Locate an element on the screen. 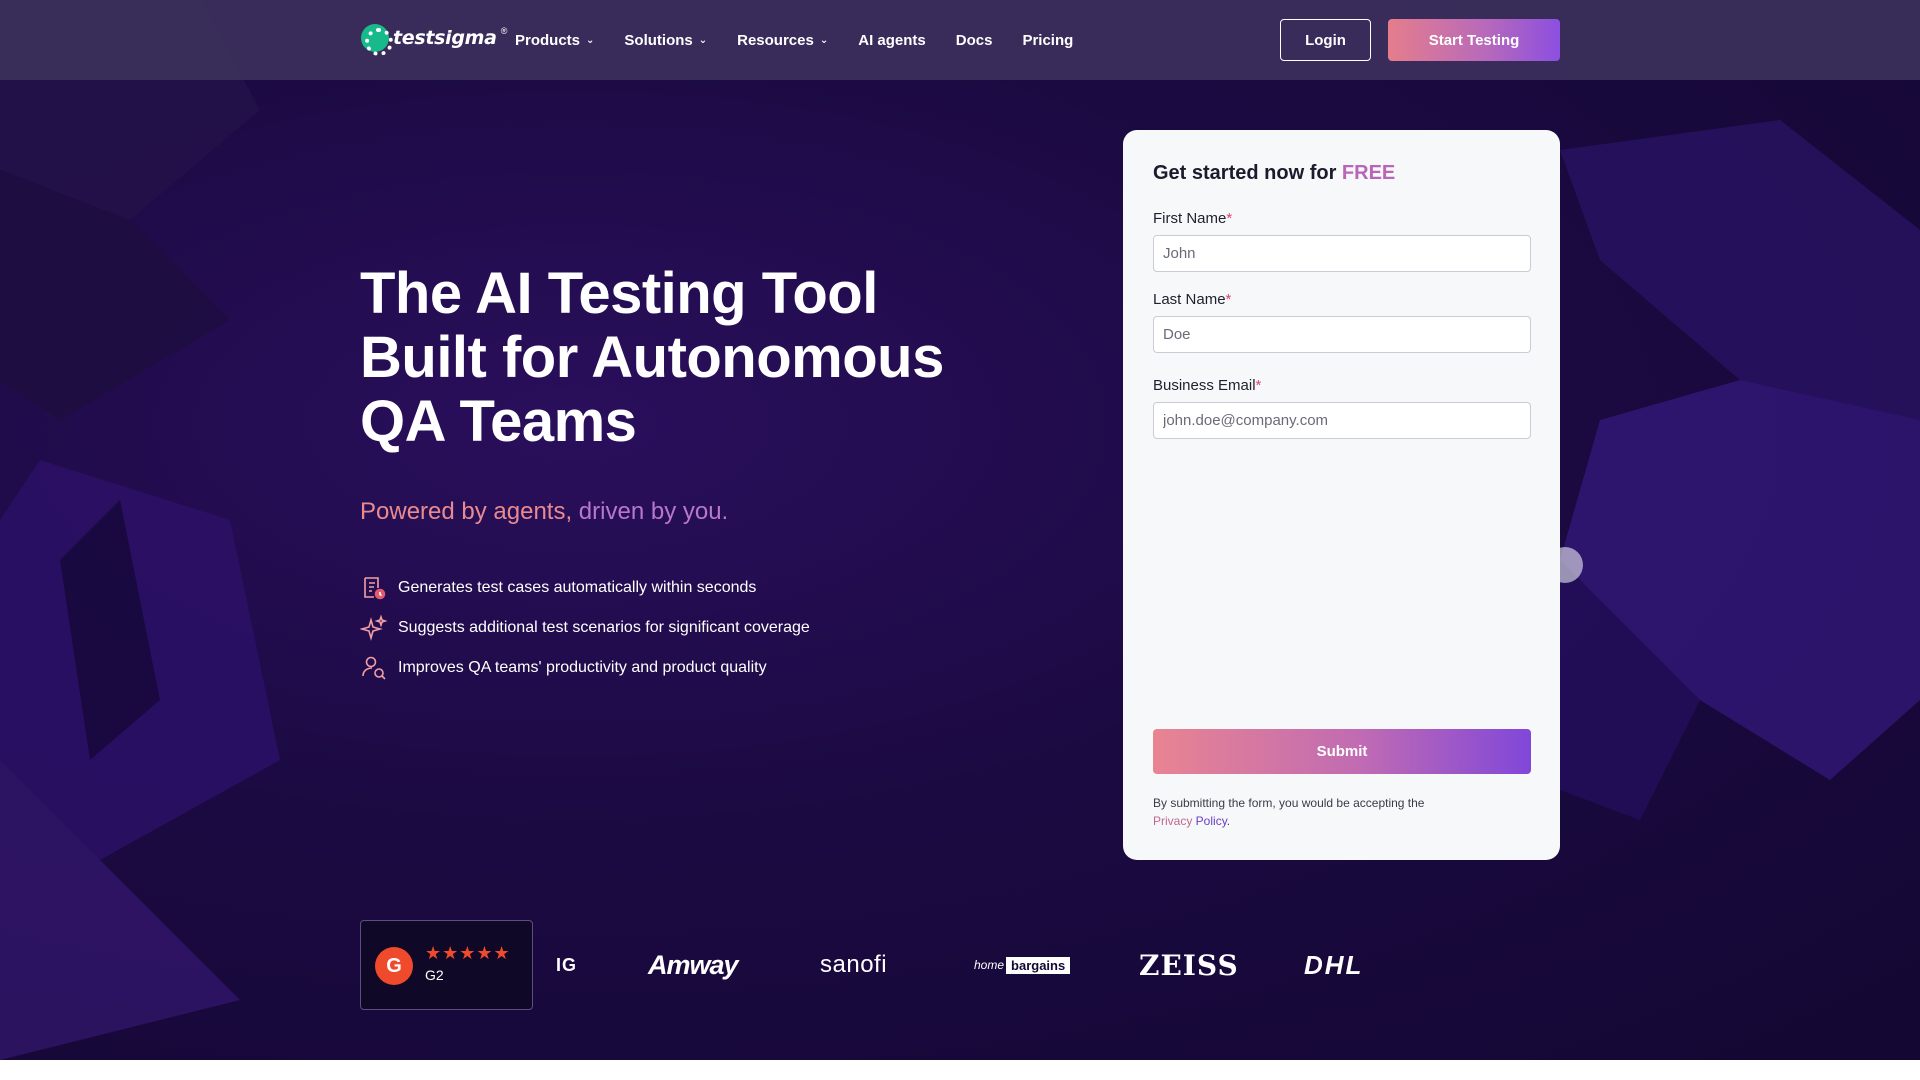 This screenshot has height=1080, width=1920. testsigma-logo-icon is located at coordinates (377, 40).